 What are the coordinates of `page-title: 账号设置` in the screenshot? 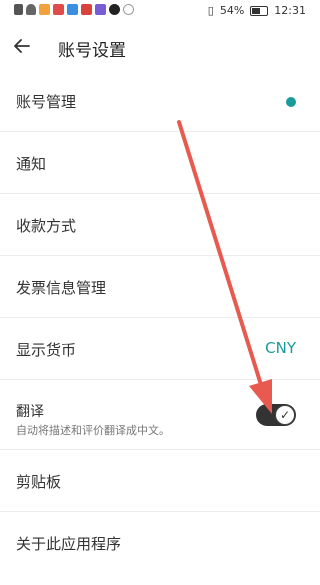 It's located at (92, 51).